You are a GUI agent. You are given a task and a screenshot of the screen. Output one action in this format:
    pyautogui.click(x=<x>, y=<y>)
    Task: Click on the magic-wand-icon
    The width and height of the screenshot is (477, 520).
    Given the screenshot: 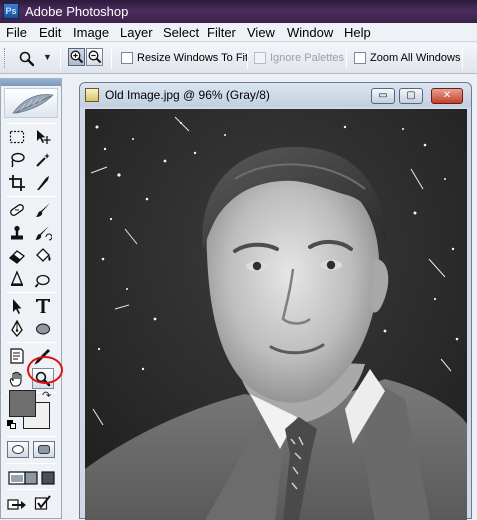 What is the action you would take?
    pyautogui.click(x=43, y=159)
    